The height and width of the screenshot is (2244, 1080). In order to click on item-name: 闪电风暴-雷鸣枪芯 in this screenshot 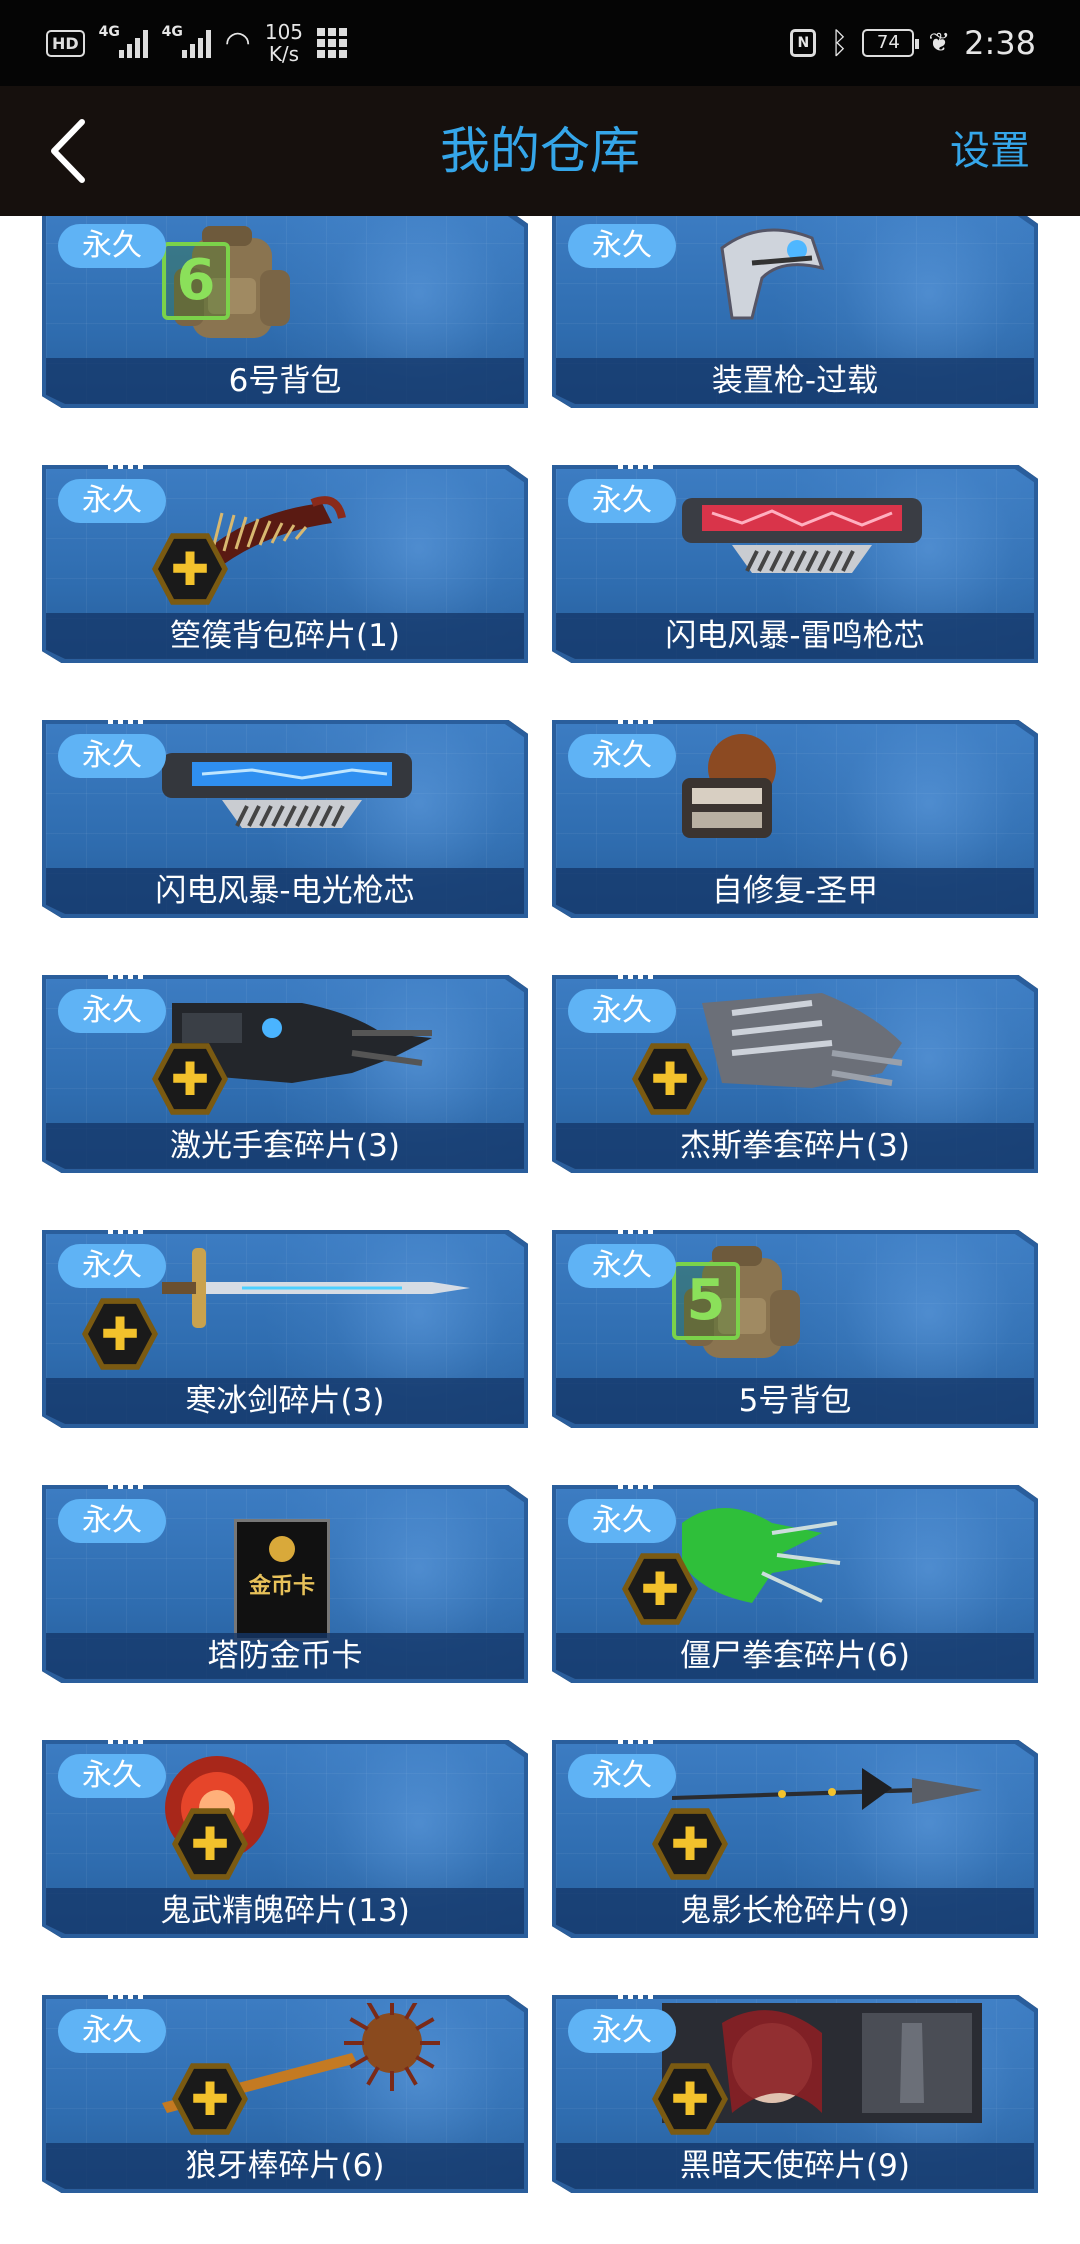, I will do `click(795, 636)`.